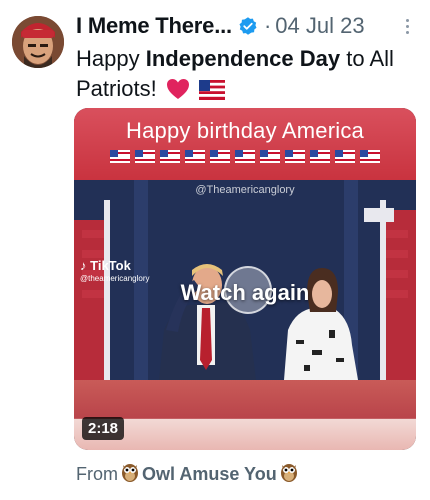 Image resolution: width=430 pixels, height=500 pixels. What do you see at coordinates (243, 58) in the screenshot?
I see `post-text-bold: Independence Day` at bounding box center [243, 58].